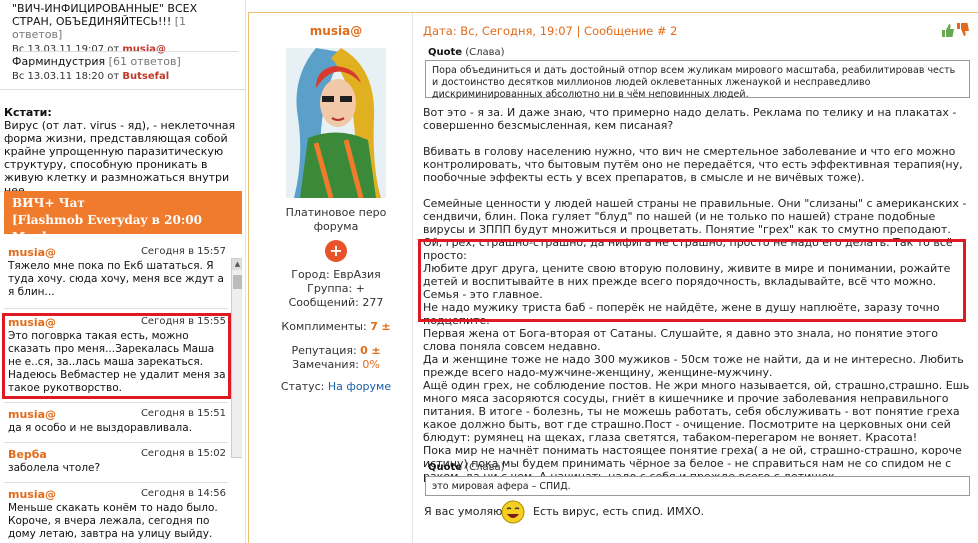 The image size is (978, 543). I want to click on add-compliment-icon: ±, so click(385, 326).